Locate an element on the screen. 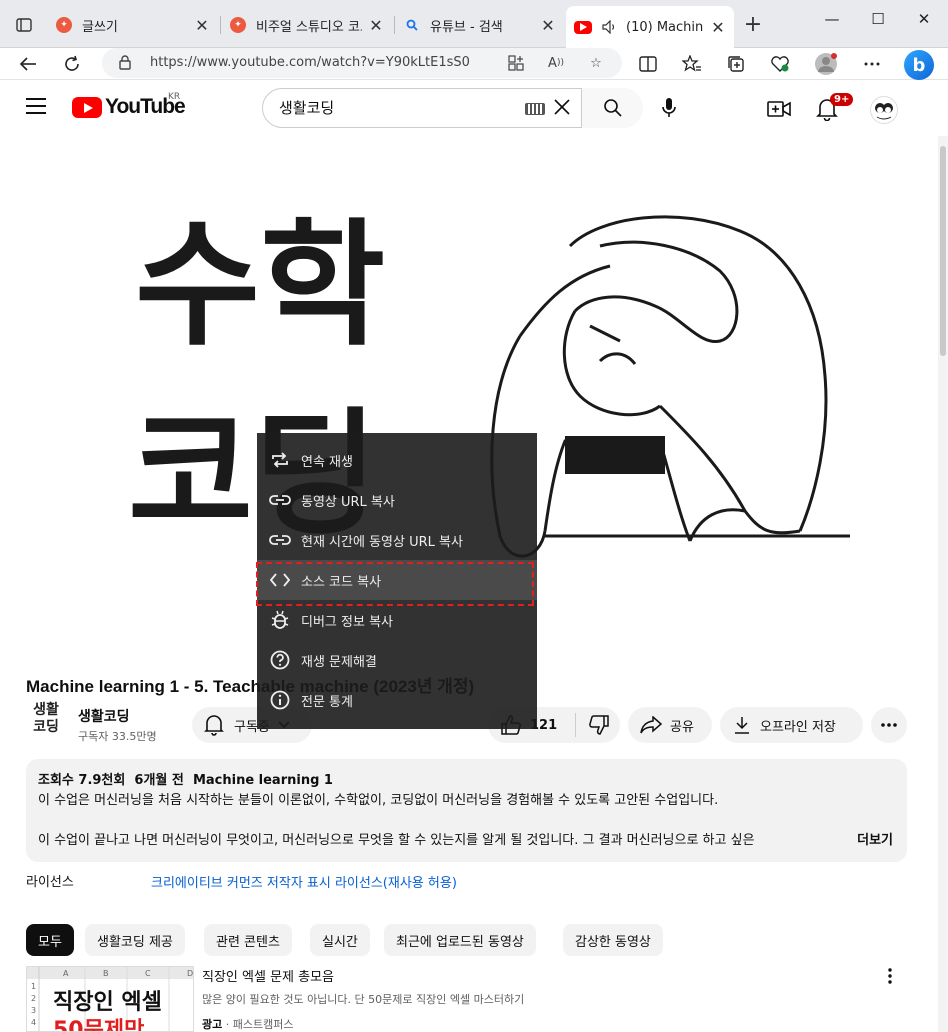  menu-item-copy-debug-info: 디버그 정보 복사 is located at coordinates (397, 620).